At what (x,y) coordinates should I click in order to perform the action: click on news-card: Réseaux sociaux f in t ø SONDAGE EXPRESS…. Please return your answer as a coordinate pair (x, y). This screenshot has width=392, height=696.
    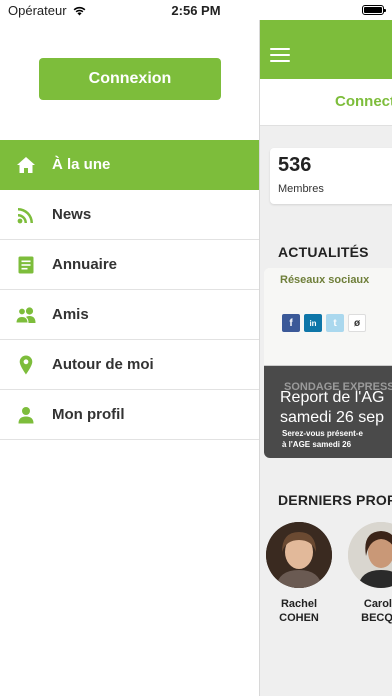
    Looking at the image, I should click on (328, 363).